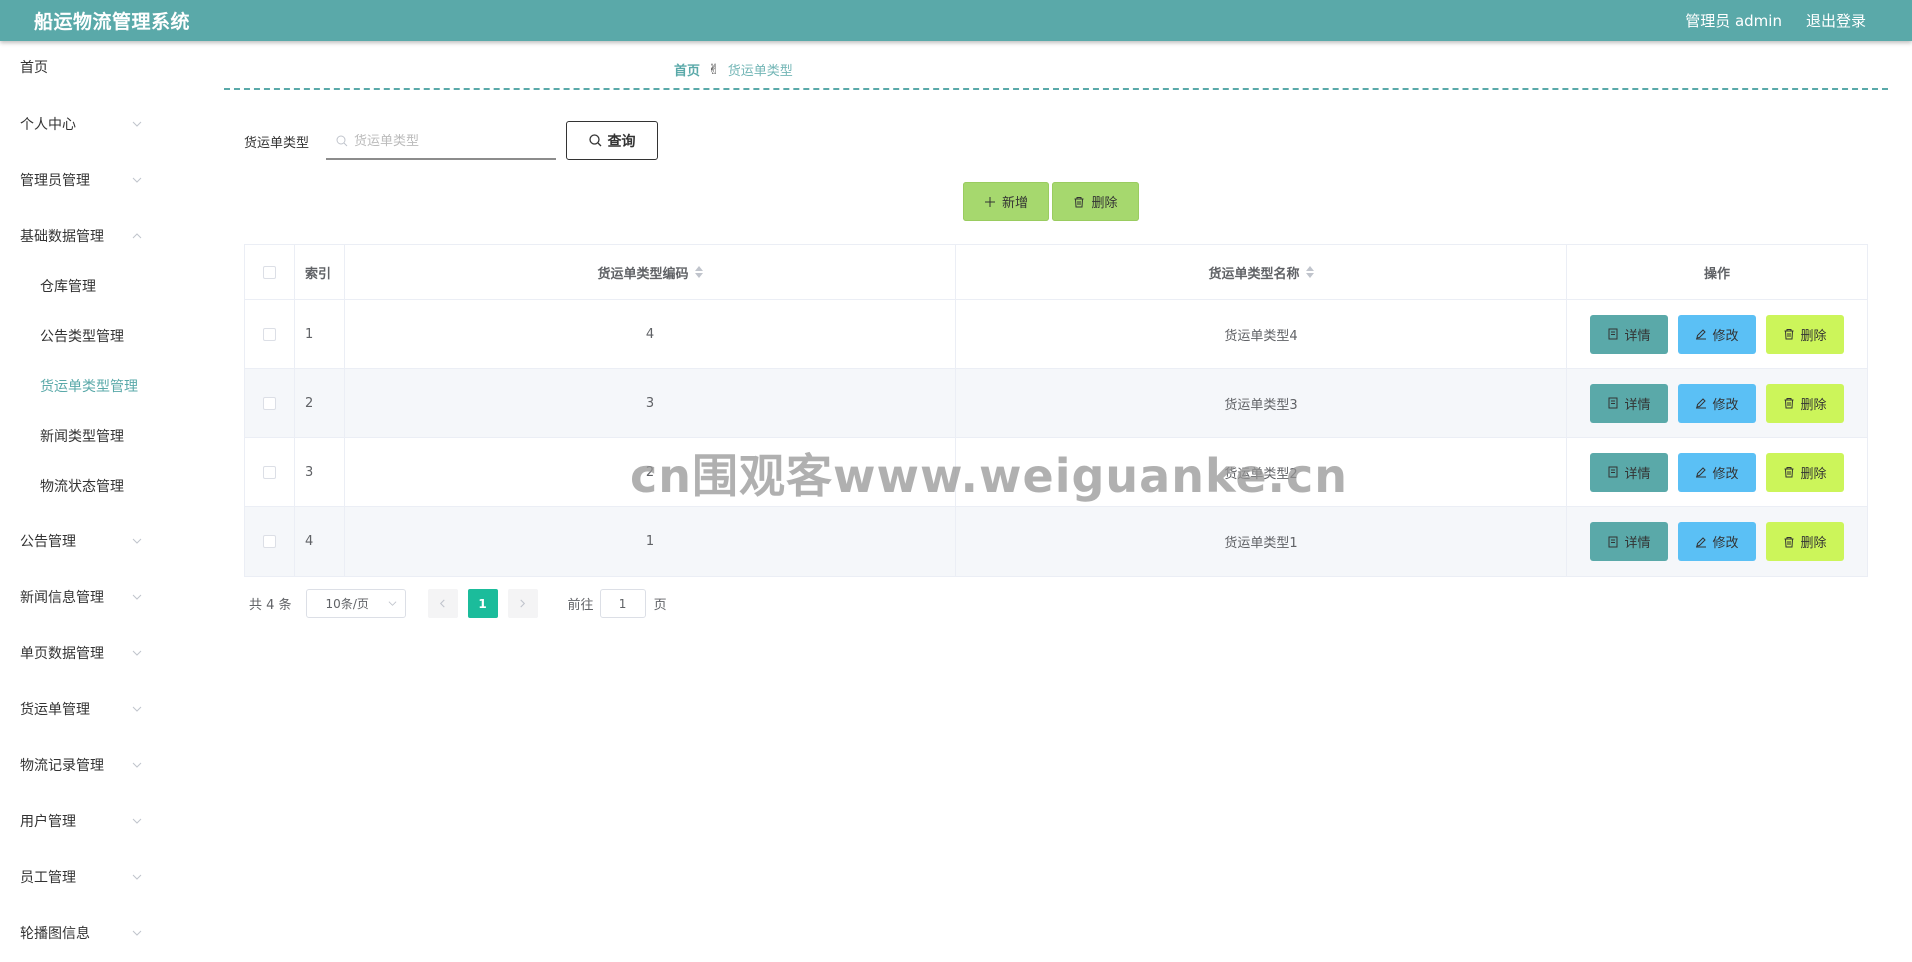 This screenshot has height=962, width=1912. Describe the element at coordinates (320, 272) in the screenshot. I see `header-index: 索引` at that location.